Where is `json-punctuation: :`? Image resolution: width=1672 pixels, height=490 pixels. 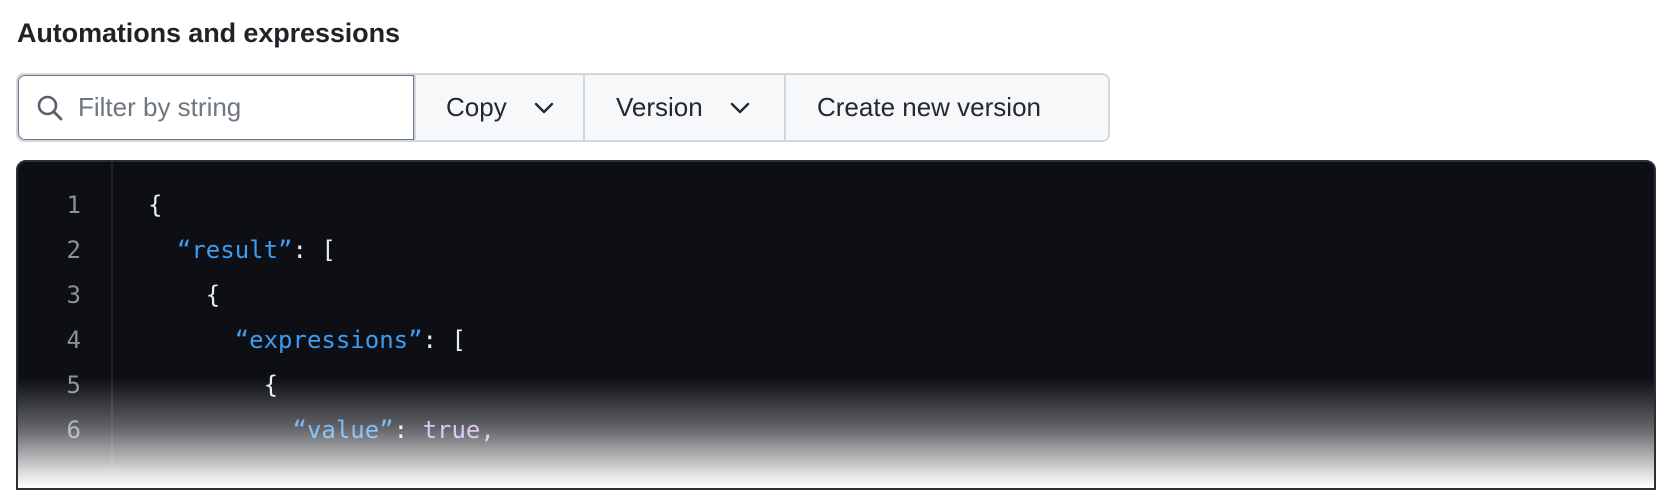
json-punctuation: : is located at coordinates (408, 430).